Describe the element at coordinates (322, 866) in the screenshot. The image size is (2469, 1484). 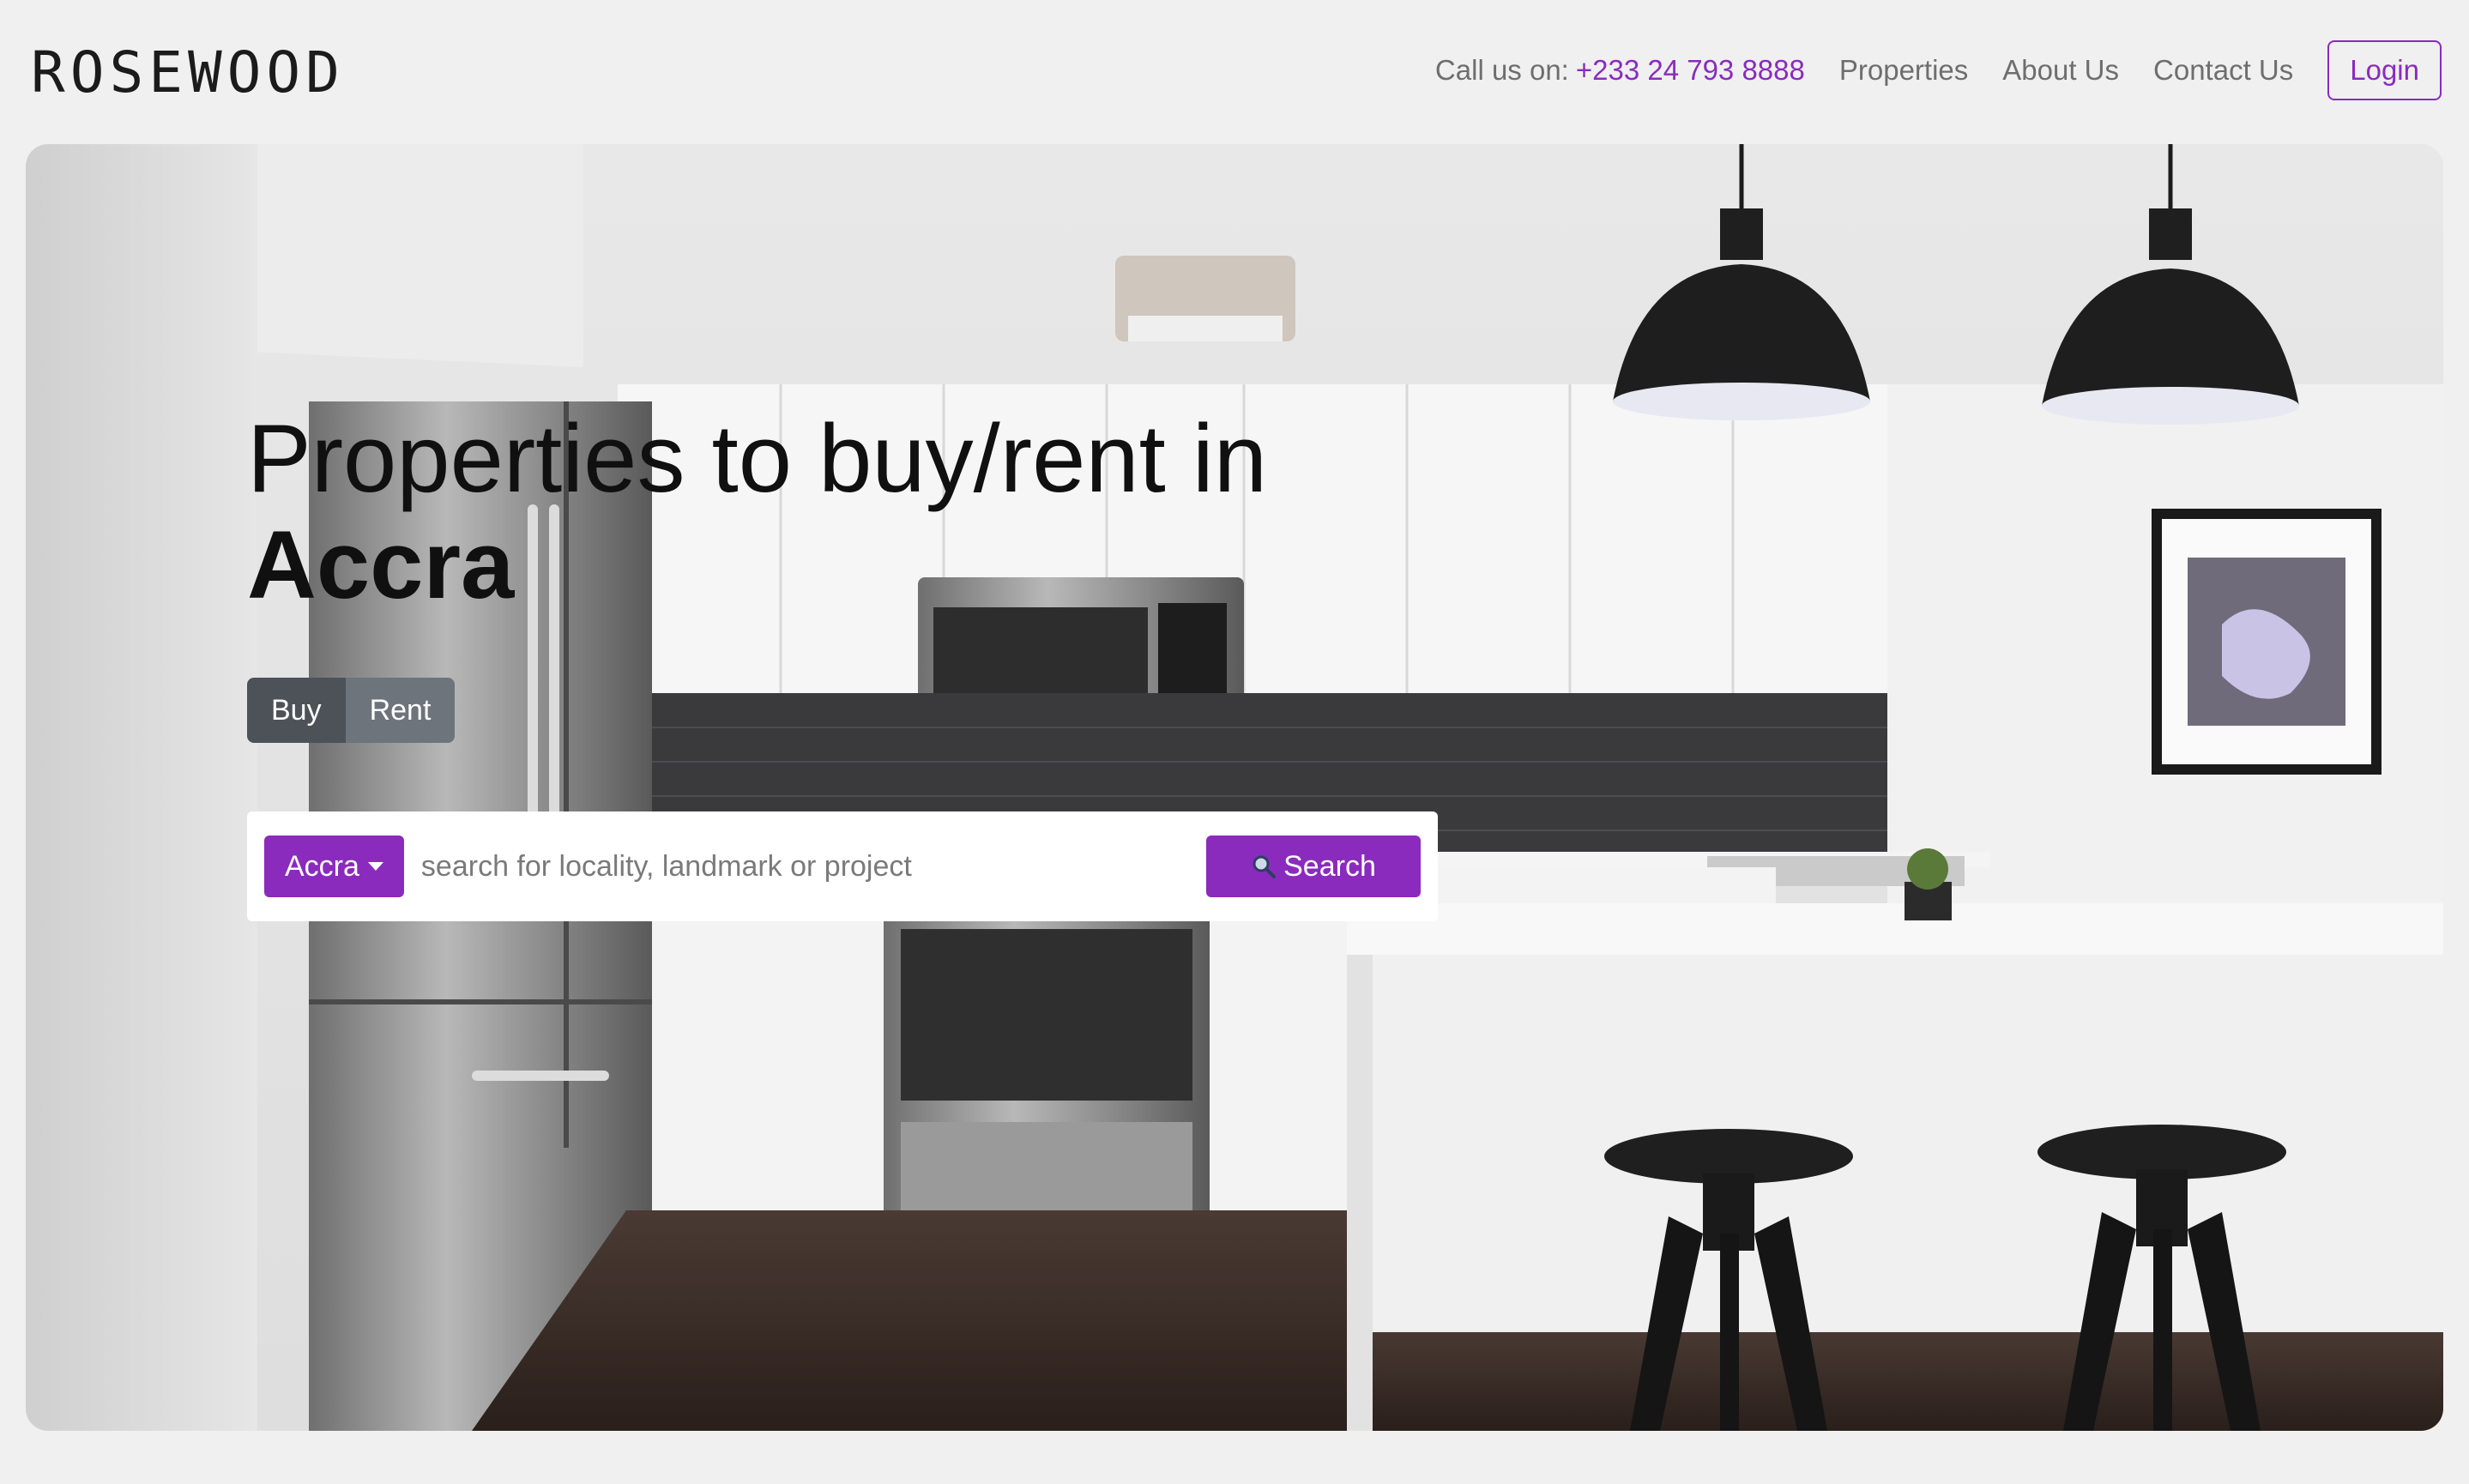
I see `city-dropdown-label: Accra` at that location.